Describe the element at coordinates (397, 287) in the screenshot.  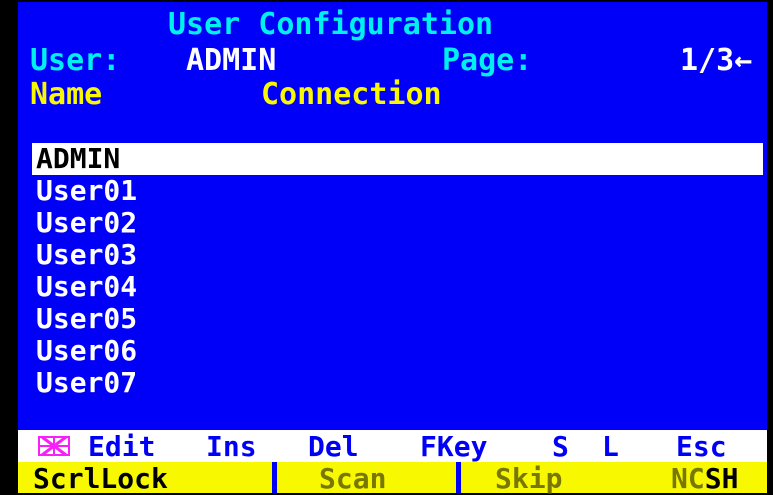
I see `user-row-user04: User04` at that location.